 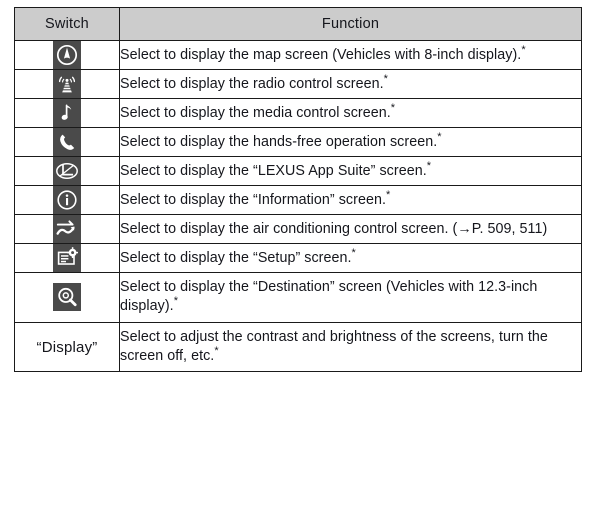 I want to click on radio-tower-icon, so click(x=67, y=84).